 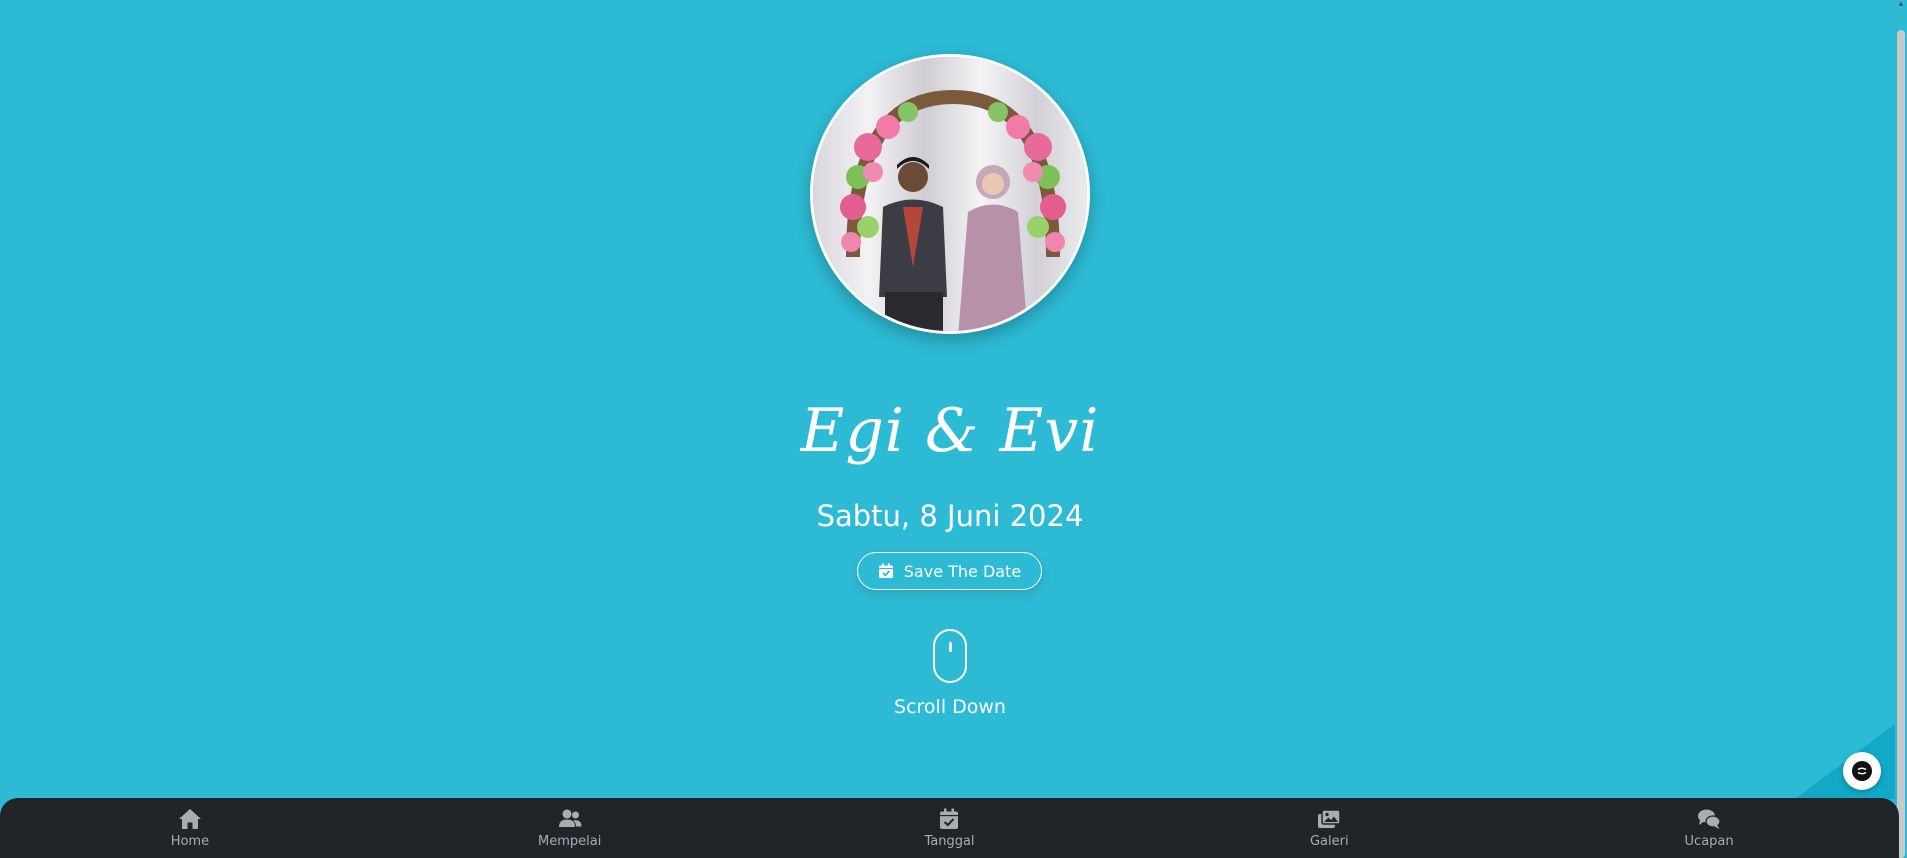 What do you see at coordinates (962, 571) in the screenshot?
I see `save-the-date-label: Save The Date` at bounding box center [962, 571].